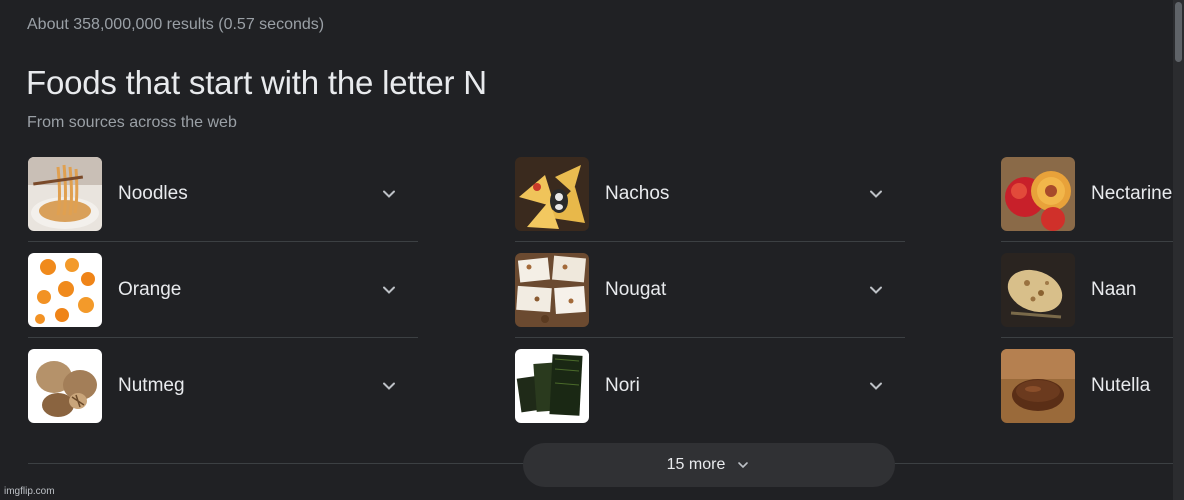 This screenshot has width=1184, height=500. What do you see at coordinates (1178, 250) in the screenshot?
I see `vertical-scrollbar` at bounding box center [1178, 250].